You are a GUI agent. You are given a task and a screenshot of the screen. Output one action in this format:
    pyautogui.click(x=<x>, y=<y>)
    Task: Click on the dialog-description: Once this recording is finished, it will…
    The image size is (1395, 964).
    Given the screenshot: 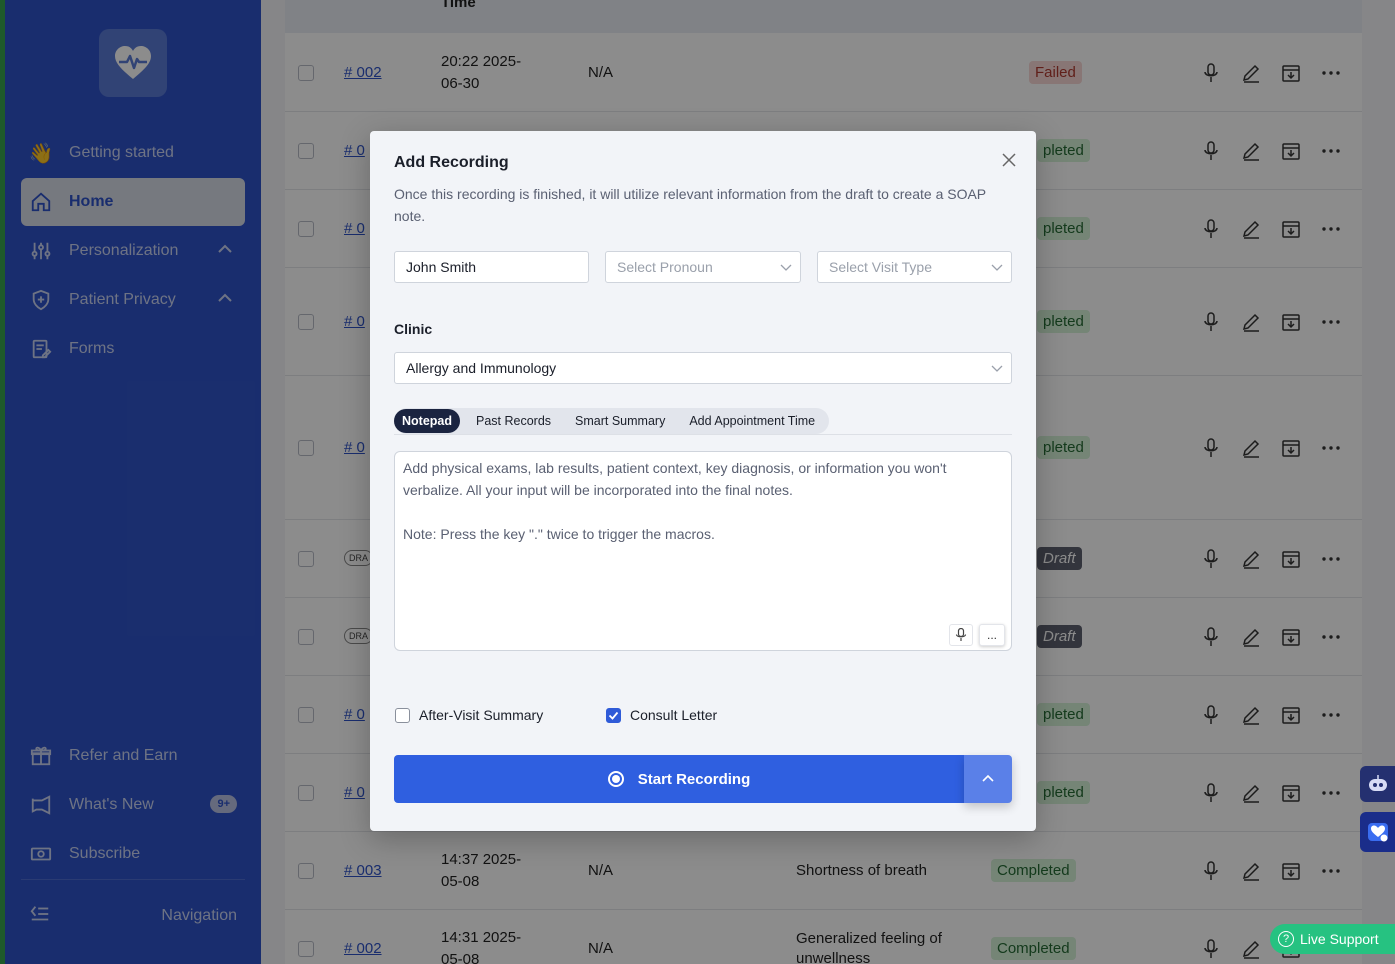 What is the action you would take?
    pyautogui.click(x=690, y=205)
    